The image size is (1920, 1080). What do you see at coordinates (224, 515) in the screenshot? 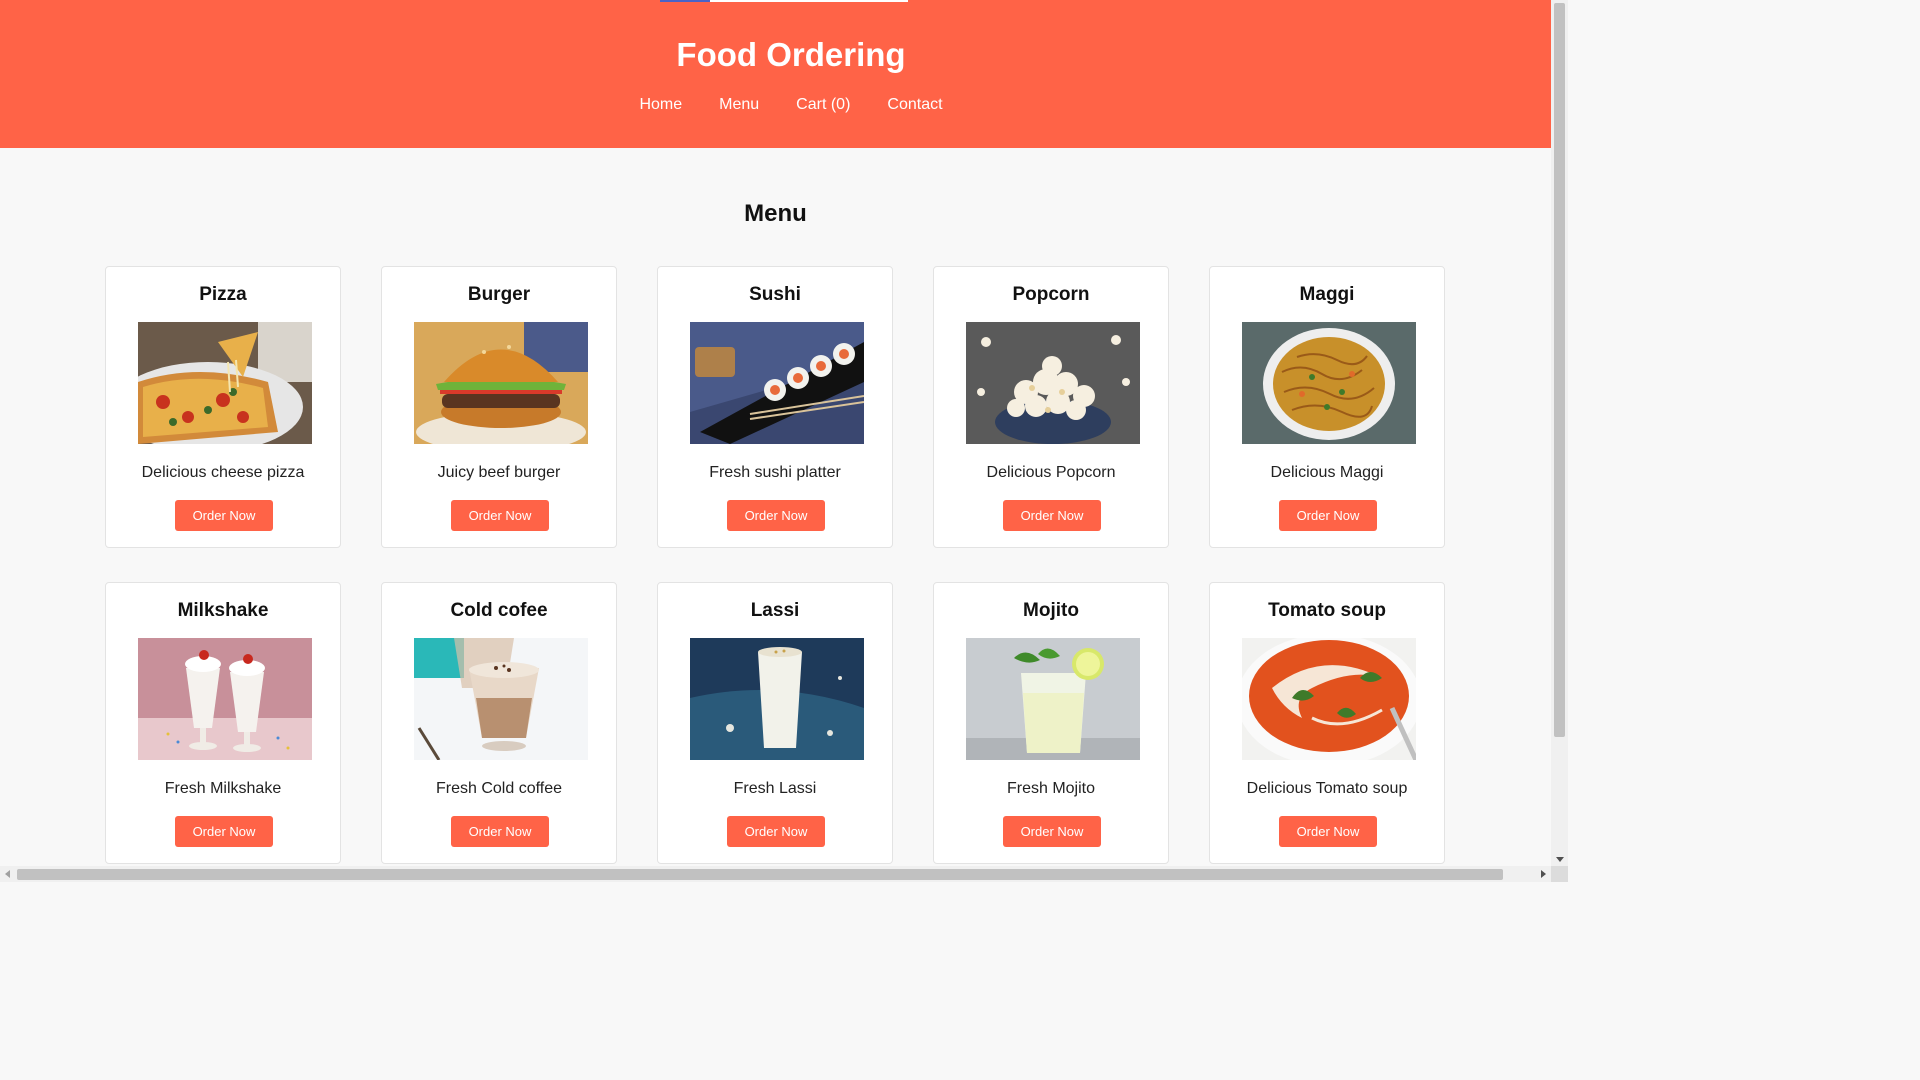
I see `order-now-button-pizza: Order Now` at bounding box center [224, 515].